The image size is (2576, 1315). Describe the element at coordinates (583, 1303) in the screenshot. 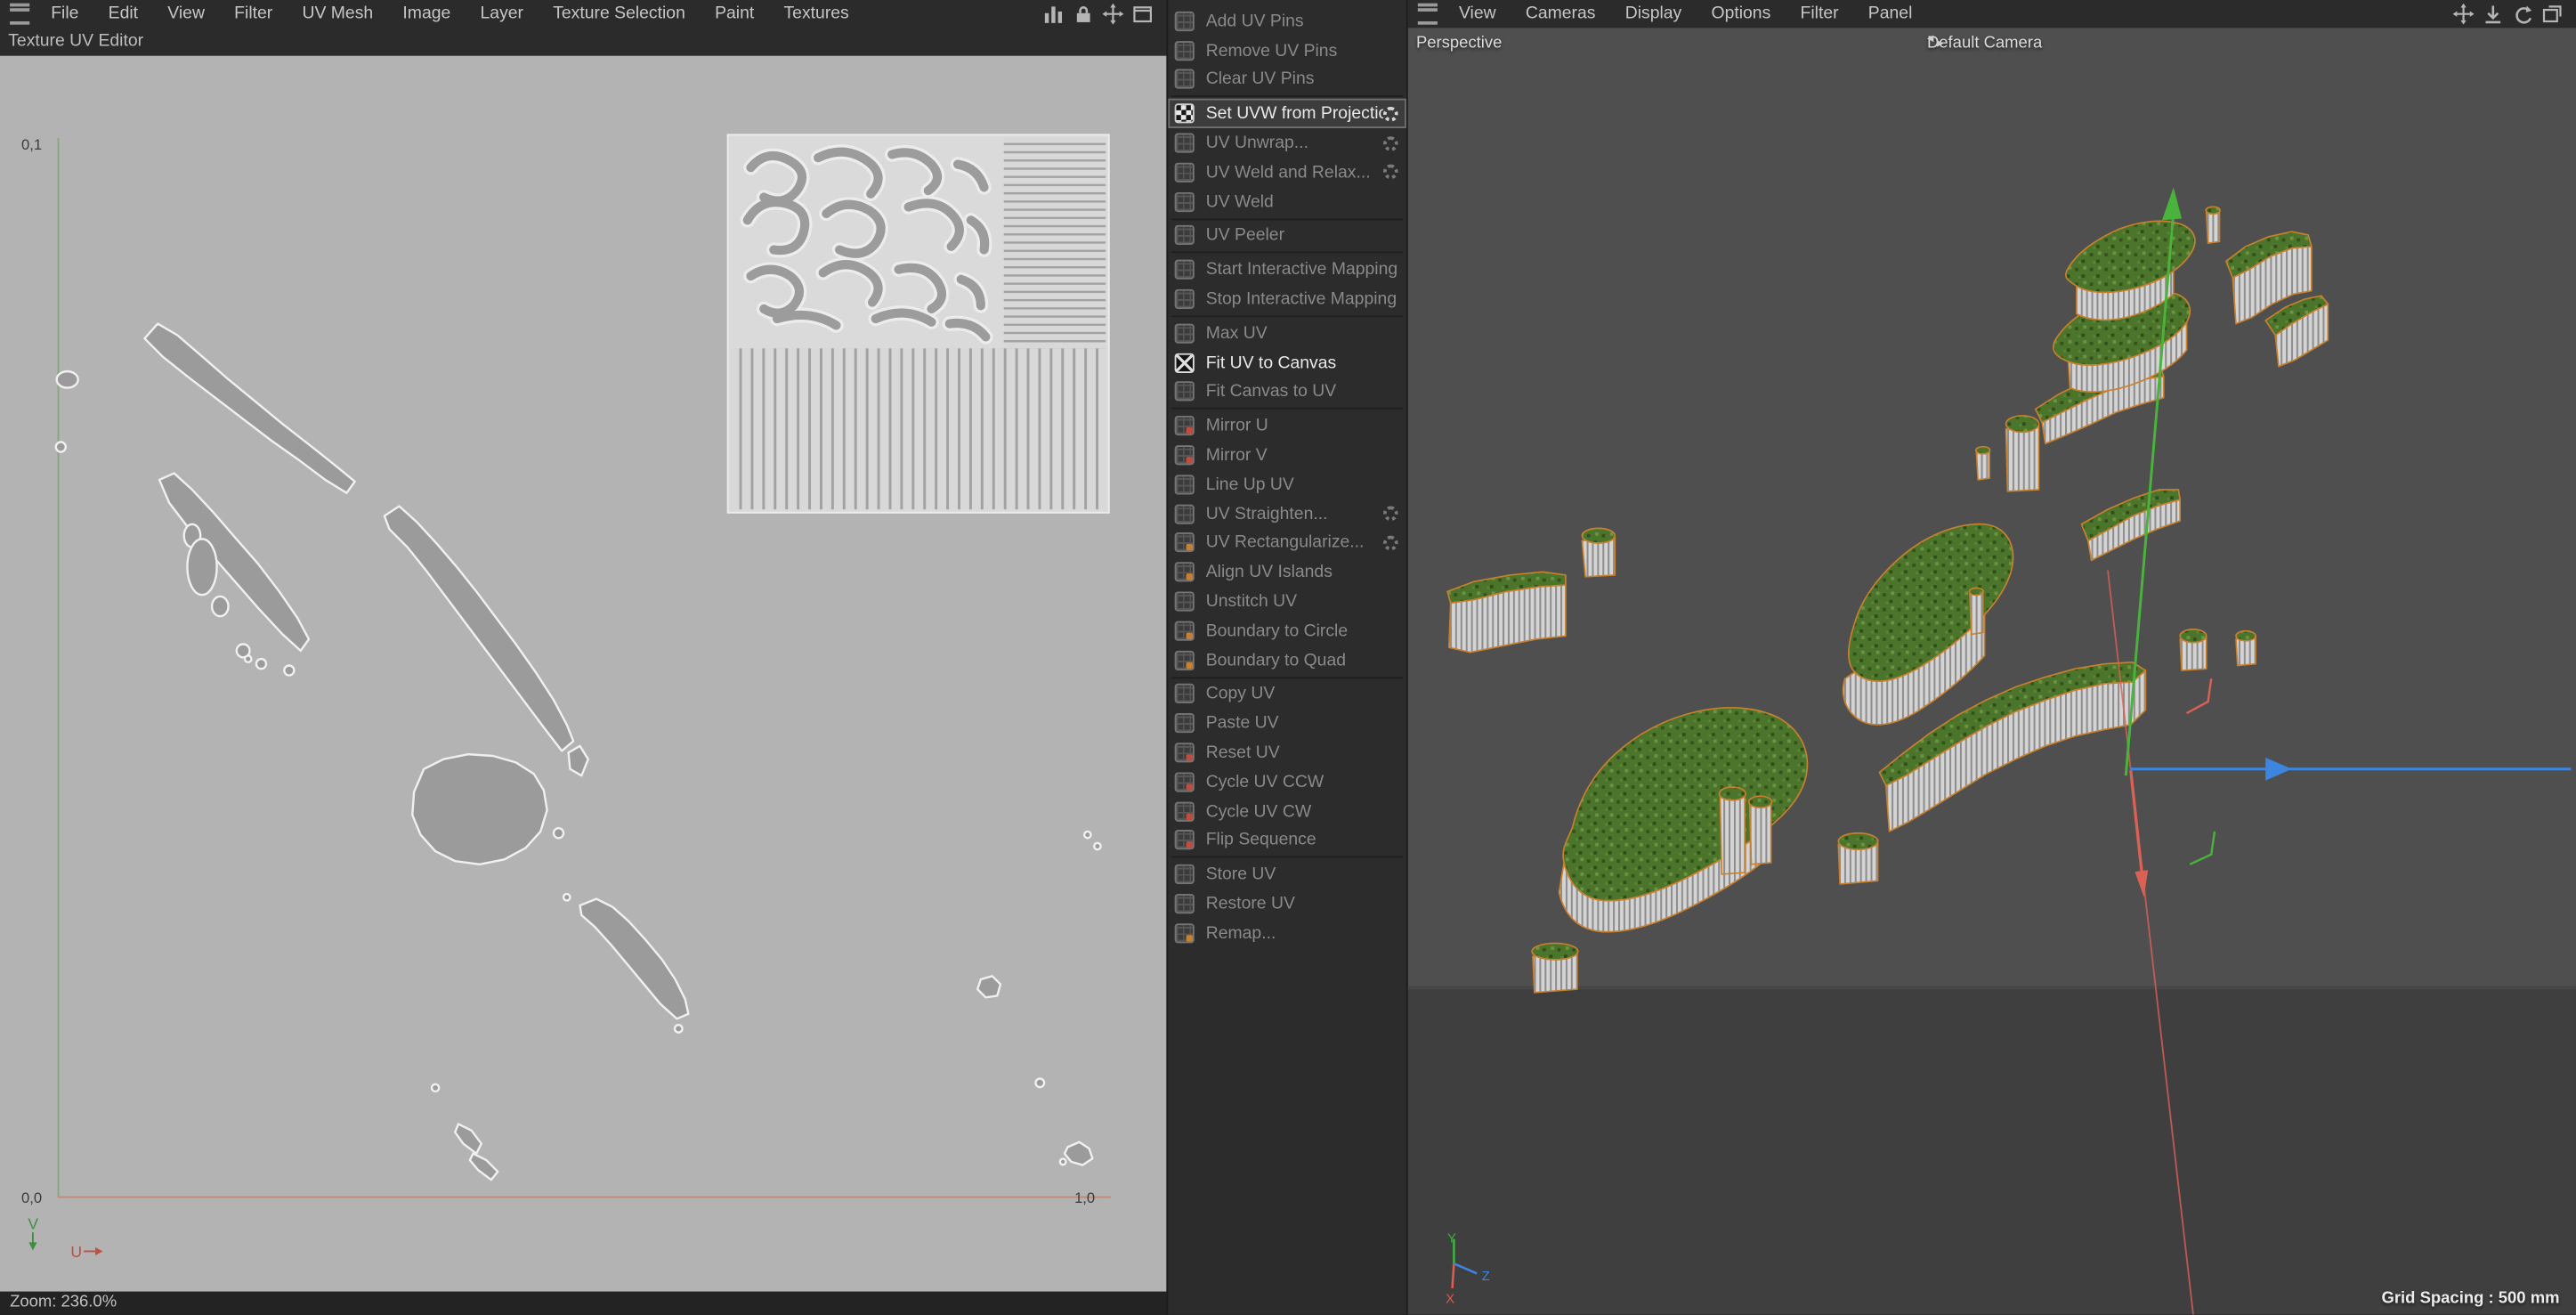

I see `zoom-status: Zoom: 236.0%` at that location.